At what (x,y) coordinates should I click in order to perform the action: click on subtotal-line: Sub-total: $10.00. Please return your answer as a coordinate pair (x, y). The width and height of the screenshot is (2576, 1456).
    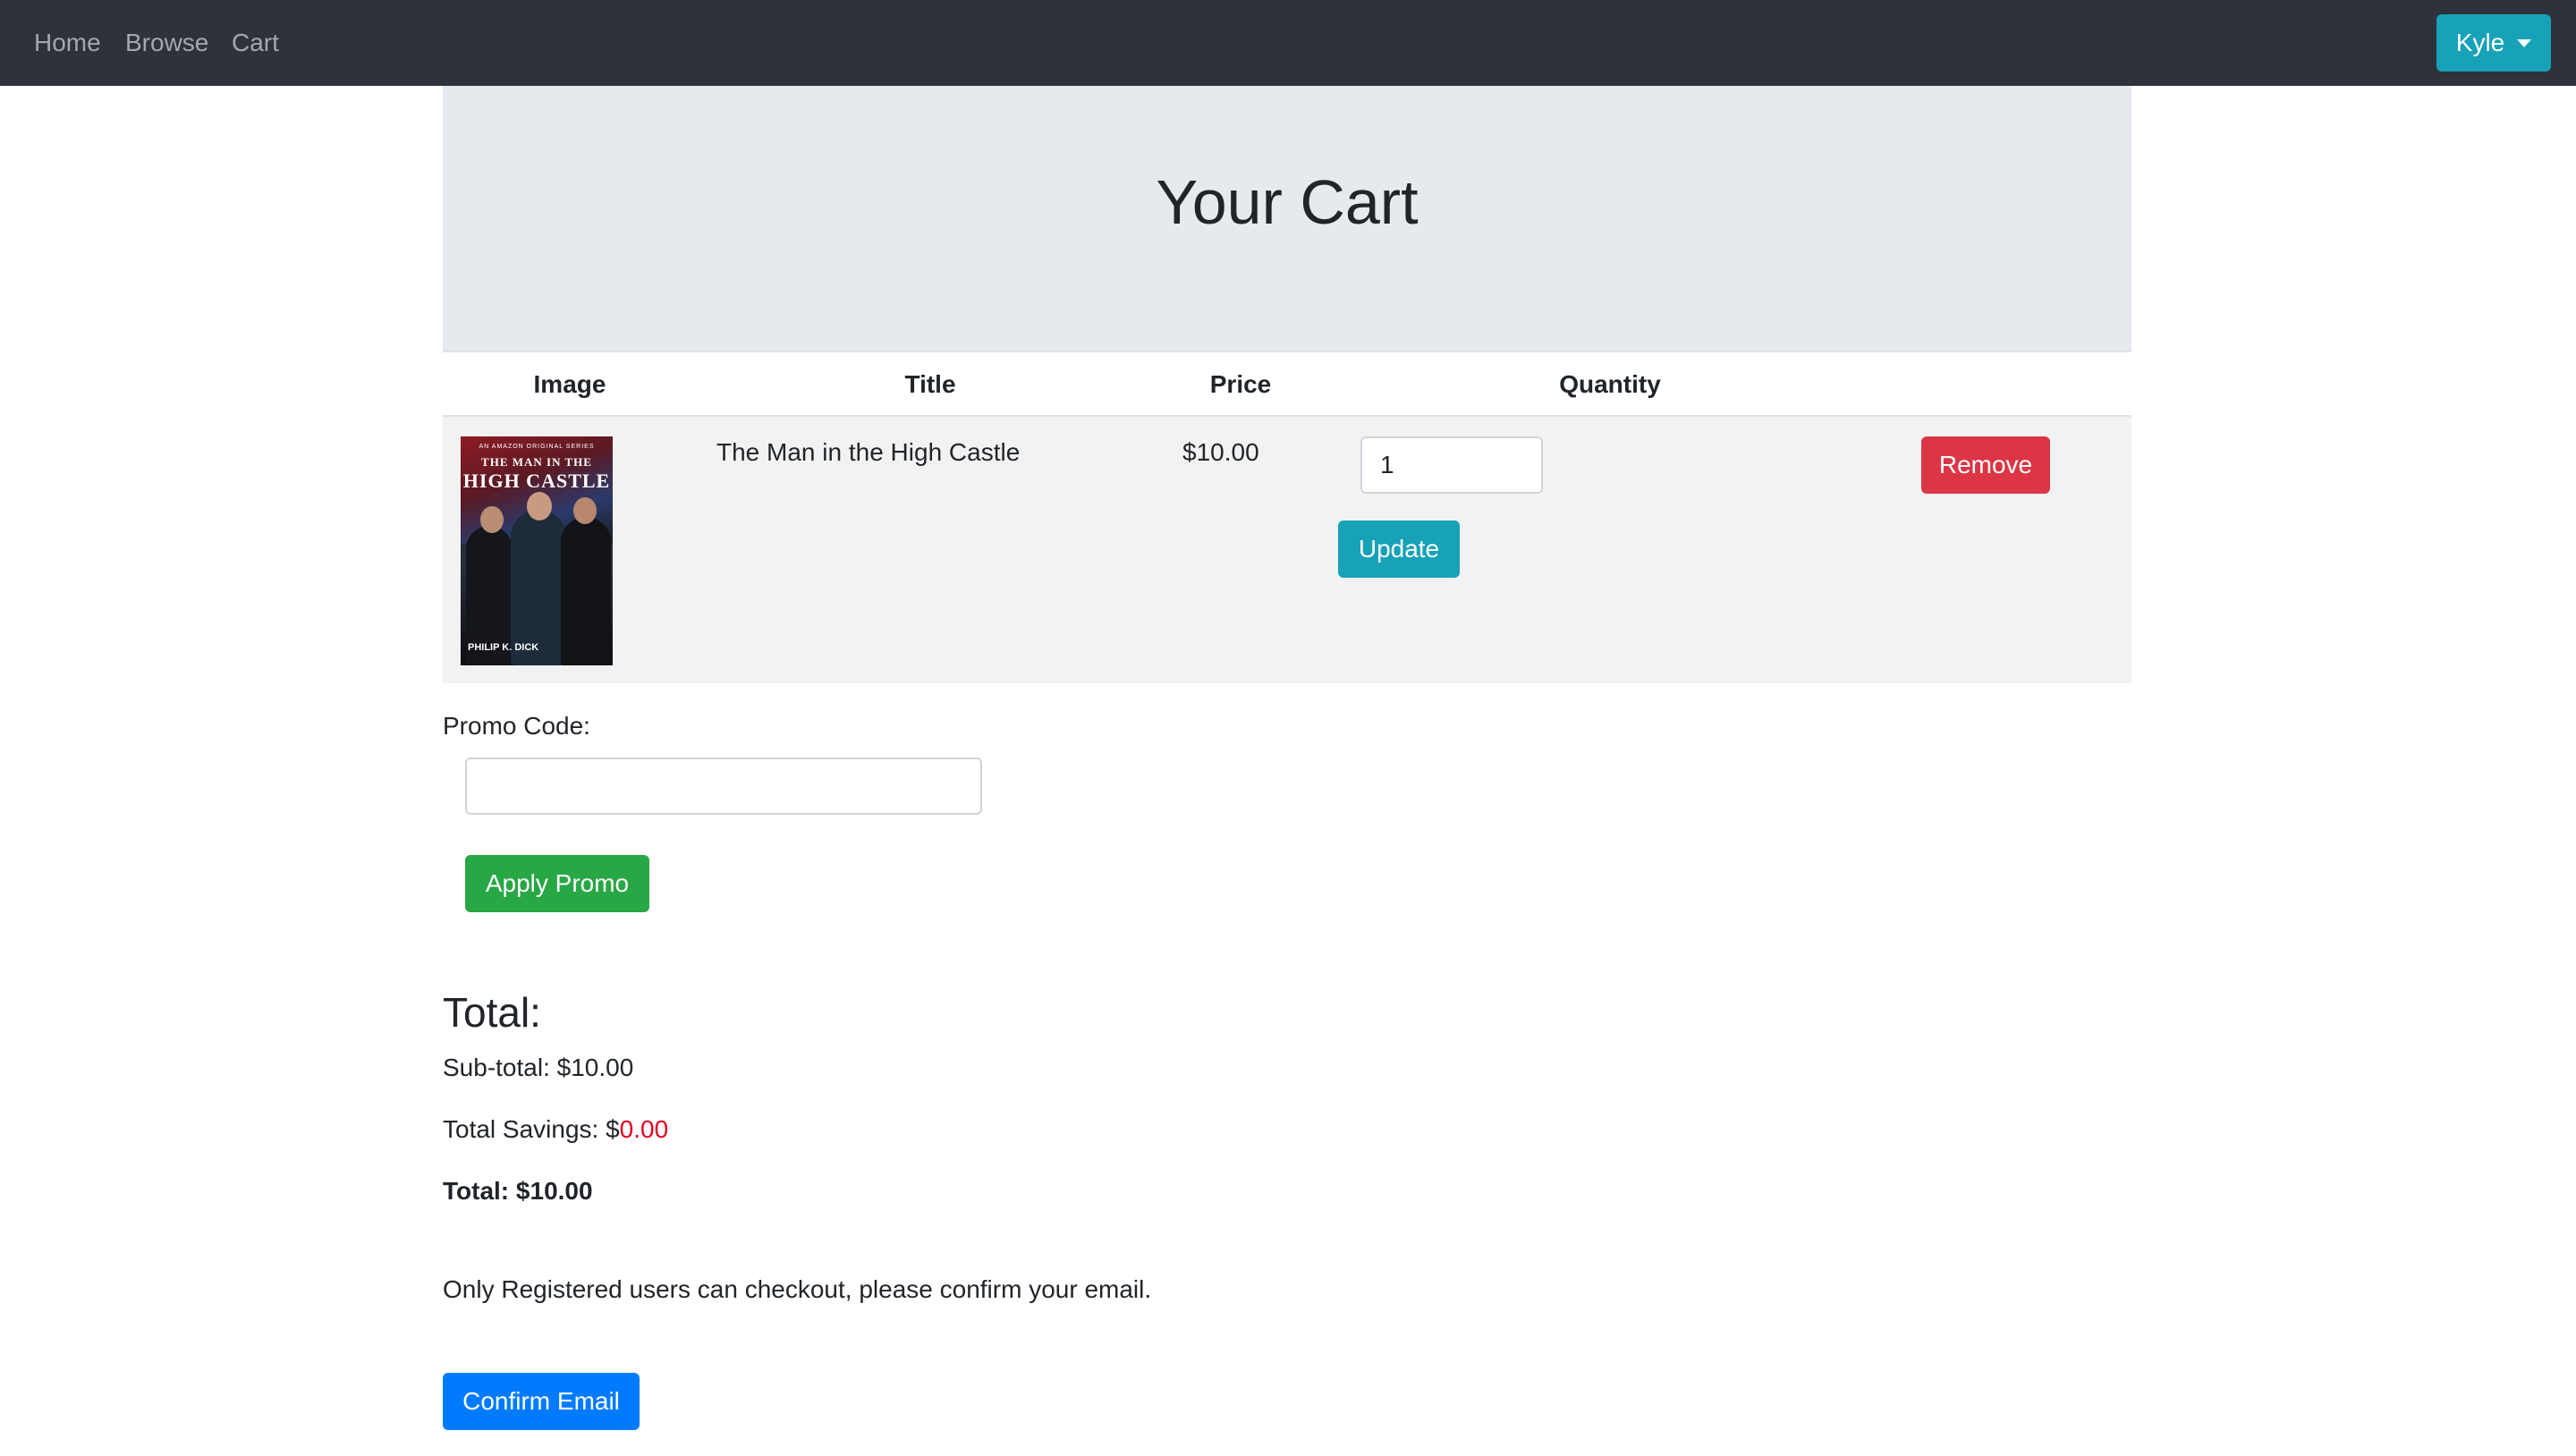
    Looking at the image, I should click on (538, 1068).